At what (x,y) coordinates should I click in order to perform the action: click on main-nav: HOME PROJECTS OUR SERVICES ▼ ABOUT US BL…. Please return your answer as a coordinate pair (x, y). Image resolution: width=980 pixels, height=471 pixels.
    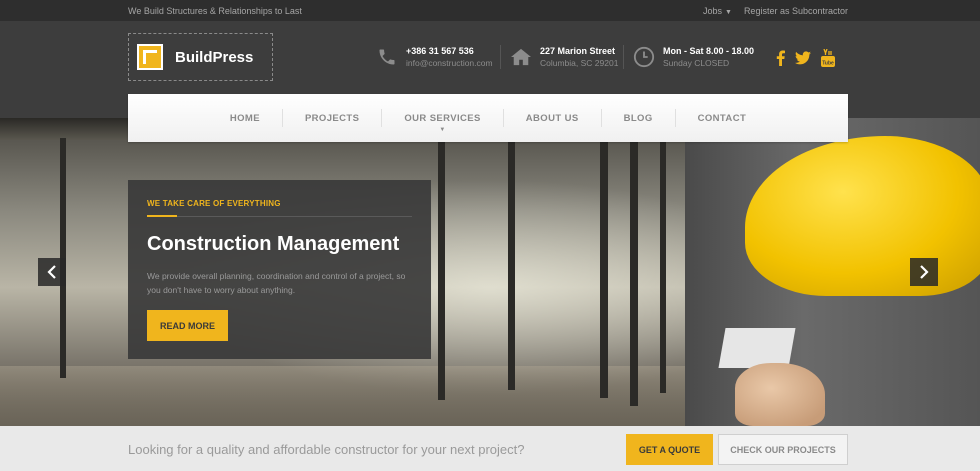
    Looking at the image, I should click on (488, 118).